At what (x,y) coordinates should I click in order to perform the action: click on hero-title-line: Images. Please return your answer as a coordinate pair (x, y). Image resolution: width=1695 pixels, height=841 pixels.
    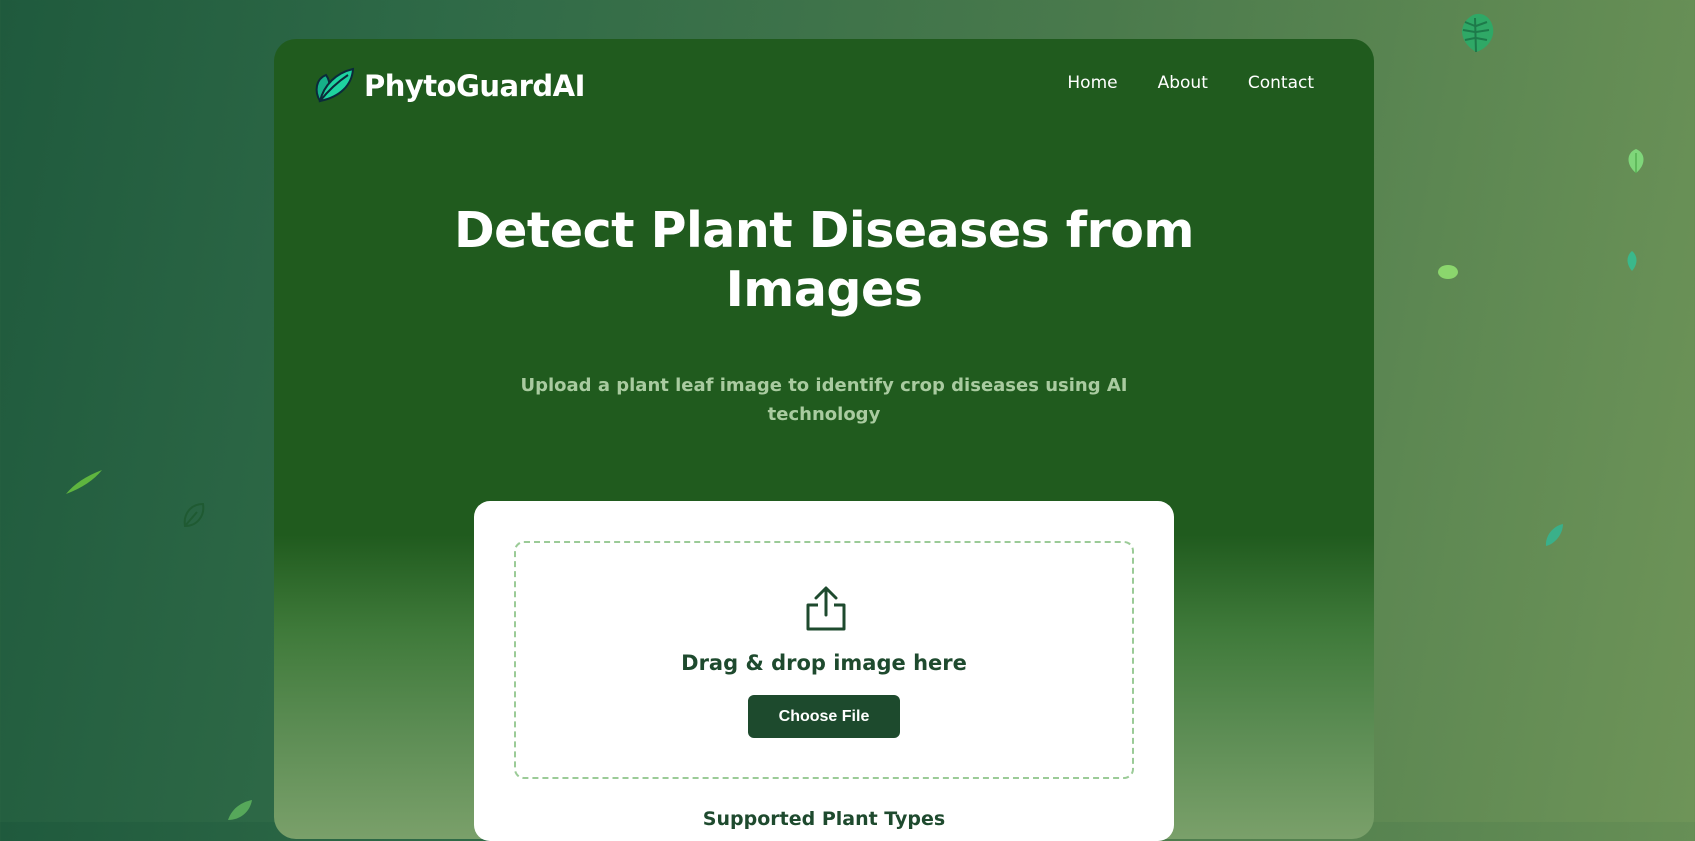
    Looking at the image, I should click on (824, 289).